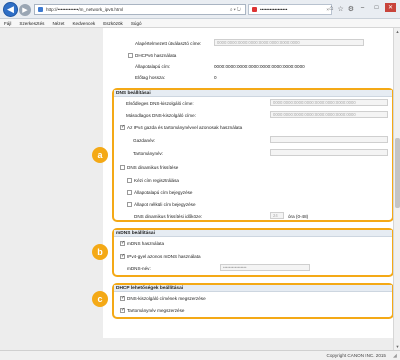 The height and width of the screenshot is (360, 400). I want to click on manual-registration-label: Kézi cím regisztrálása, so click(156, 180).